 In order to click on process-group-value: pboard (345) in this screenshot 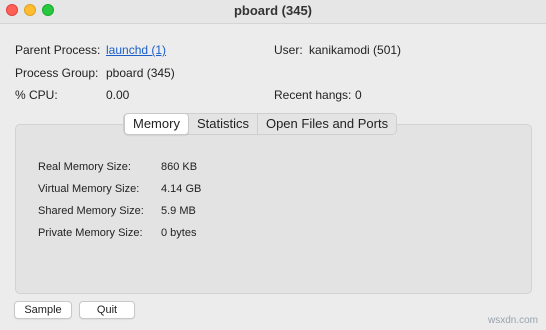, I will do `click(140, 73)`.